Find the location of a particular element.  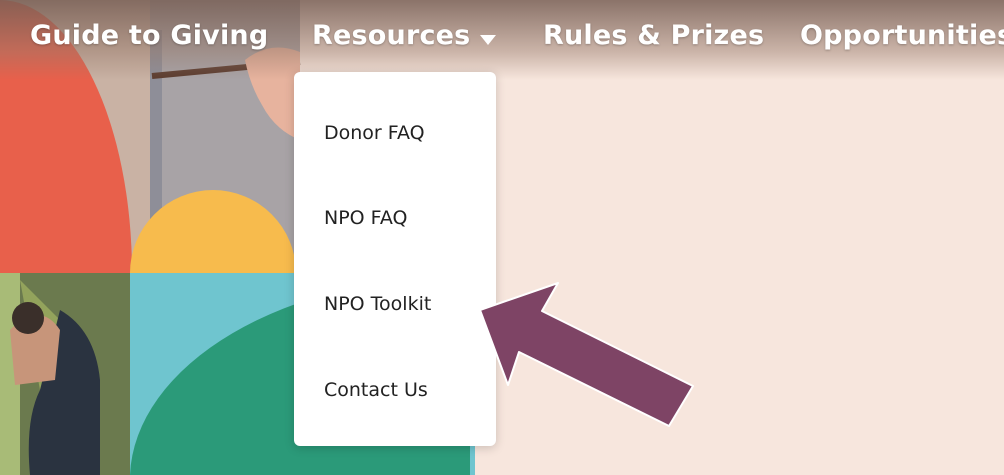

nav-item-opportunities: Opportunities is located at coordinates (902, 35).